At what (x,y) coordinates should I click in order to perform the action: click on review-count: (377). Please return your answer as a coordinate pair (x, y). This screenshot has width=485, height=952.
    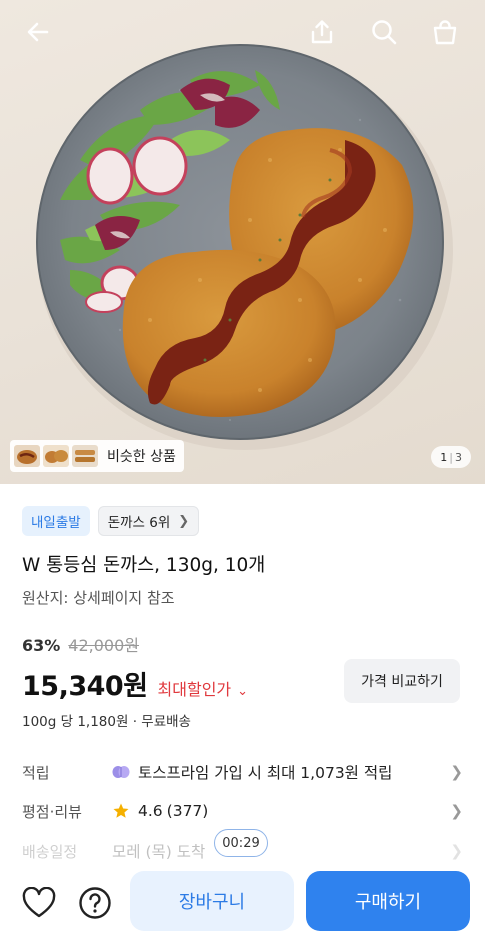
    Looking at the image, I should click on (187, 811).